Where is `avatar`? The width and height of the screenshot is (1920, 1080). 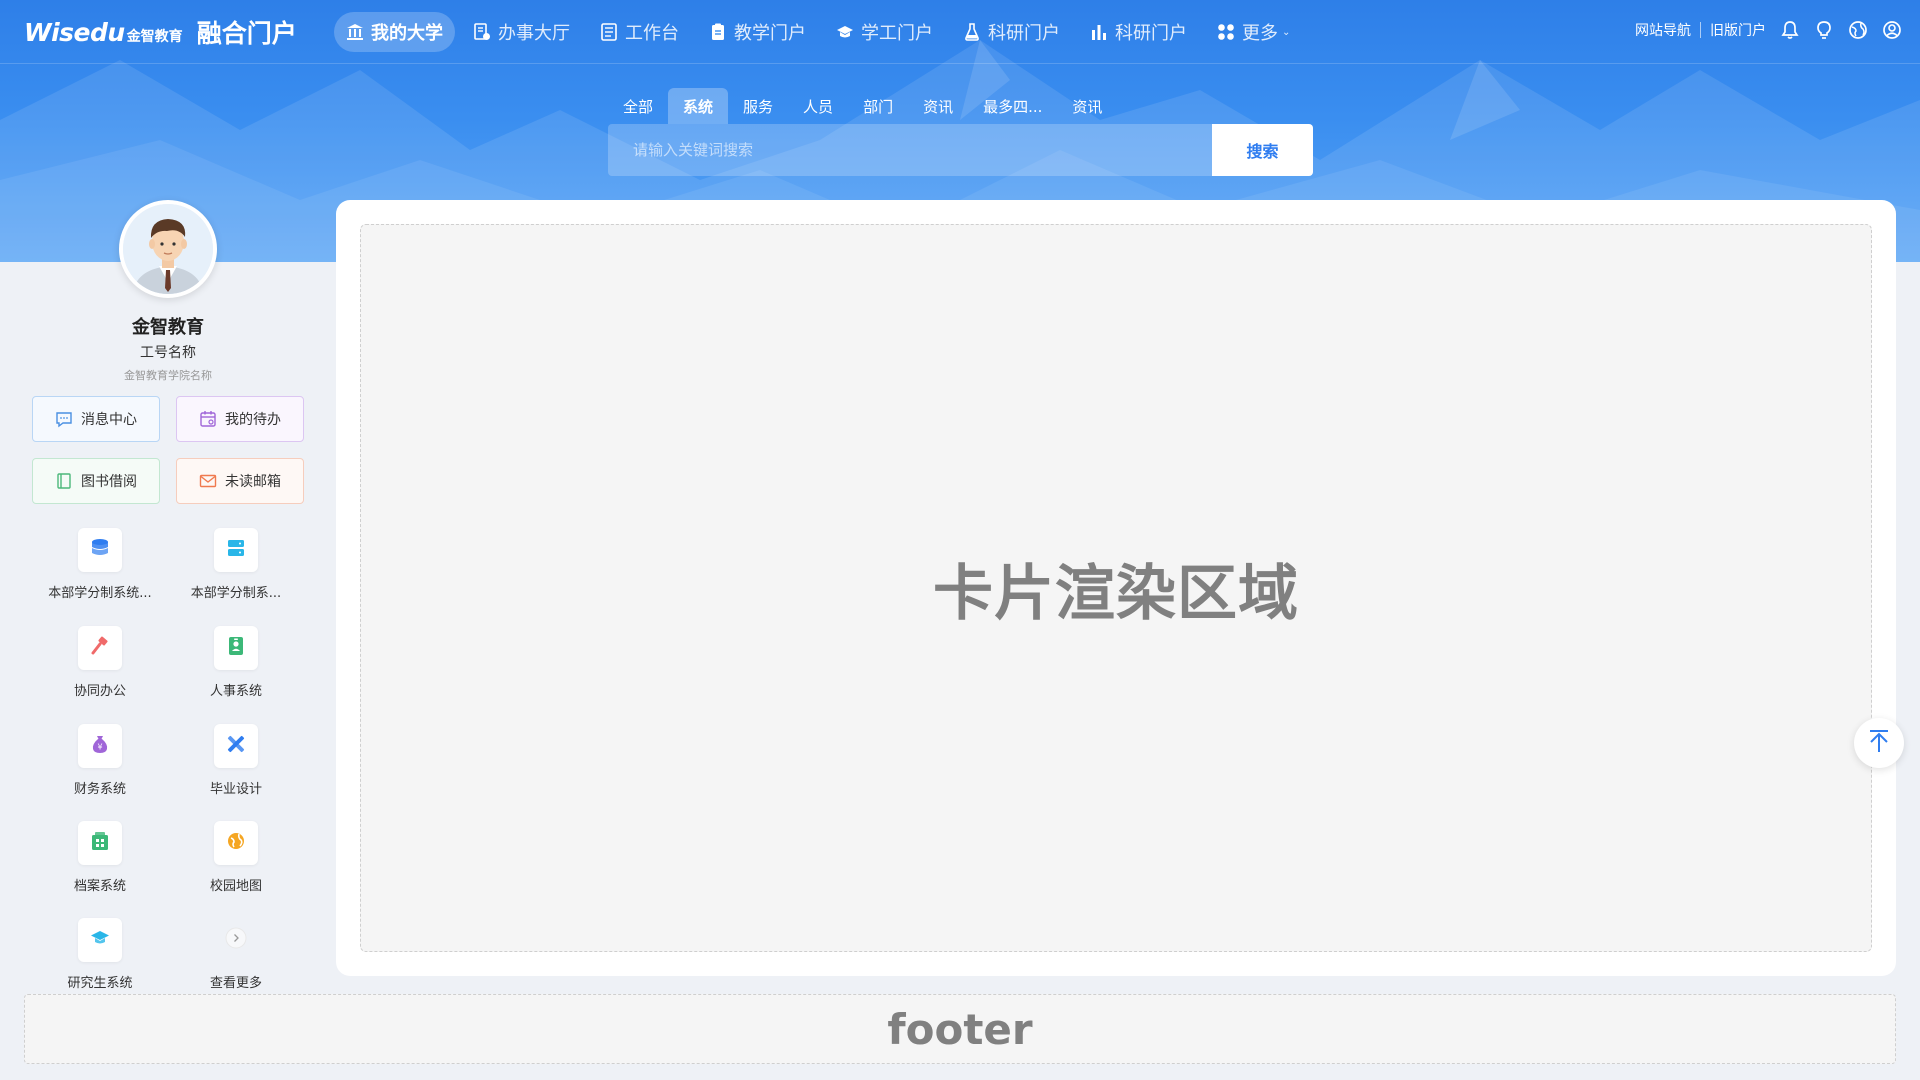
avatar is located at coordinates (168, 249).